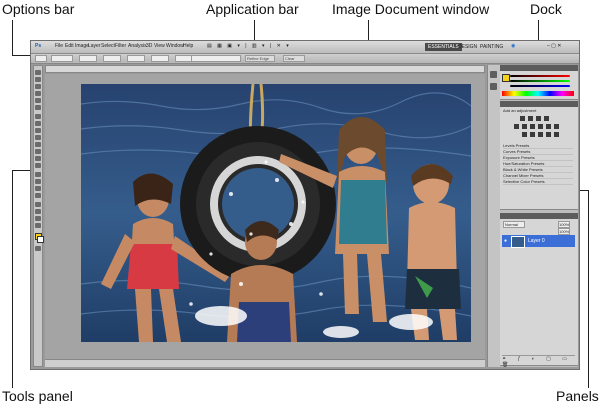 This screenshot has width=600, height=410. Describe the element at coordinates (37, 396) in the screenshot. I see `callout-tools-panel: Tools panel` at that location.